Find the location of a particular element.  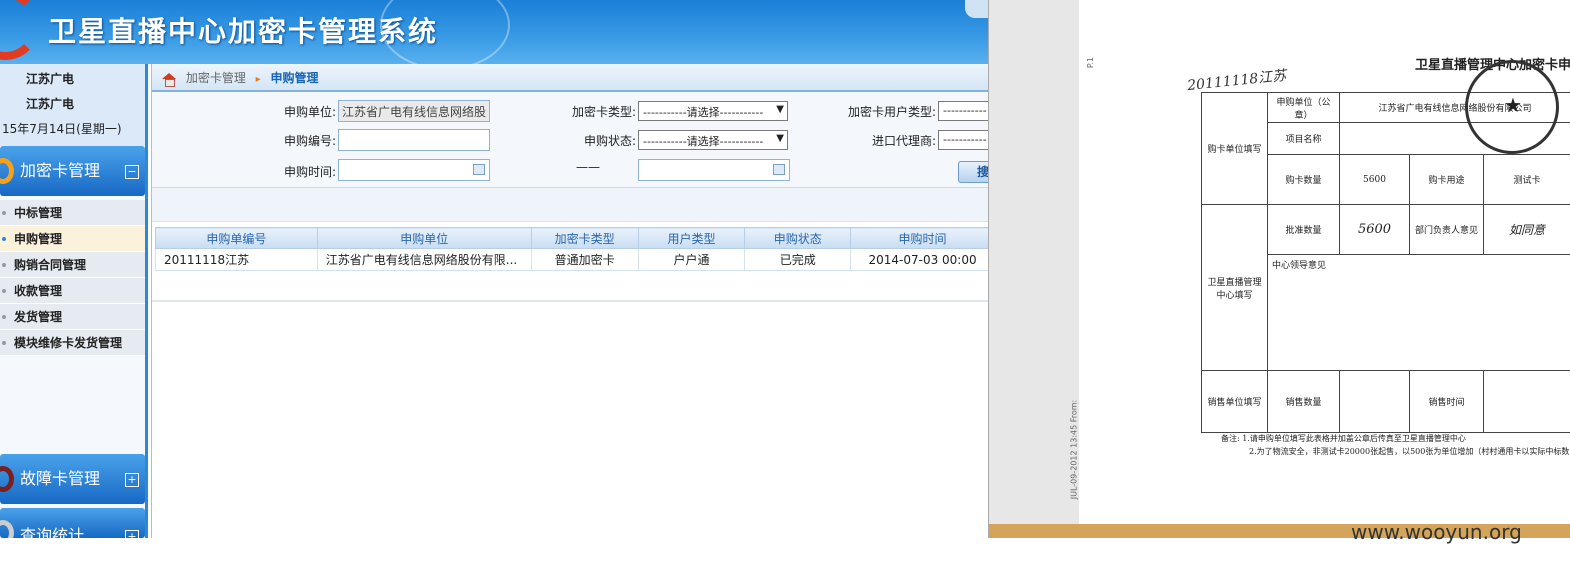

user-type-value: ----------- is located at coordinates (965, 110).